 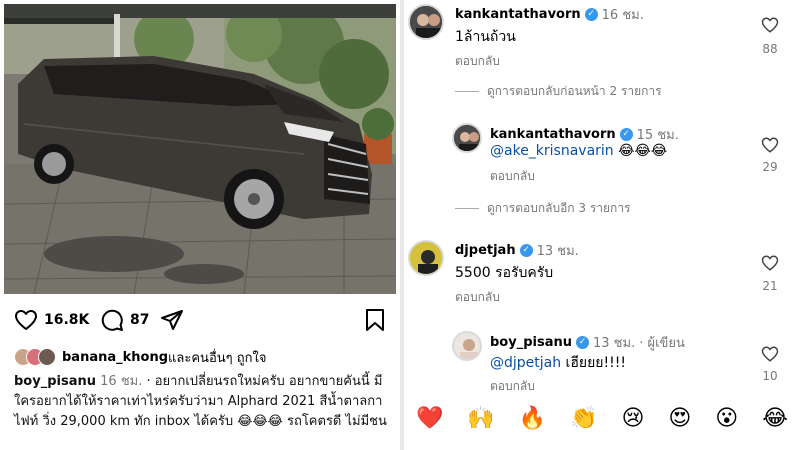 I want to click on emoji-reaction-bar: ❤️ 🙌 🔥 👏 😢 😍 😮 😂, so click(x=602, y=418).